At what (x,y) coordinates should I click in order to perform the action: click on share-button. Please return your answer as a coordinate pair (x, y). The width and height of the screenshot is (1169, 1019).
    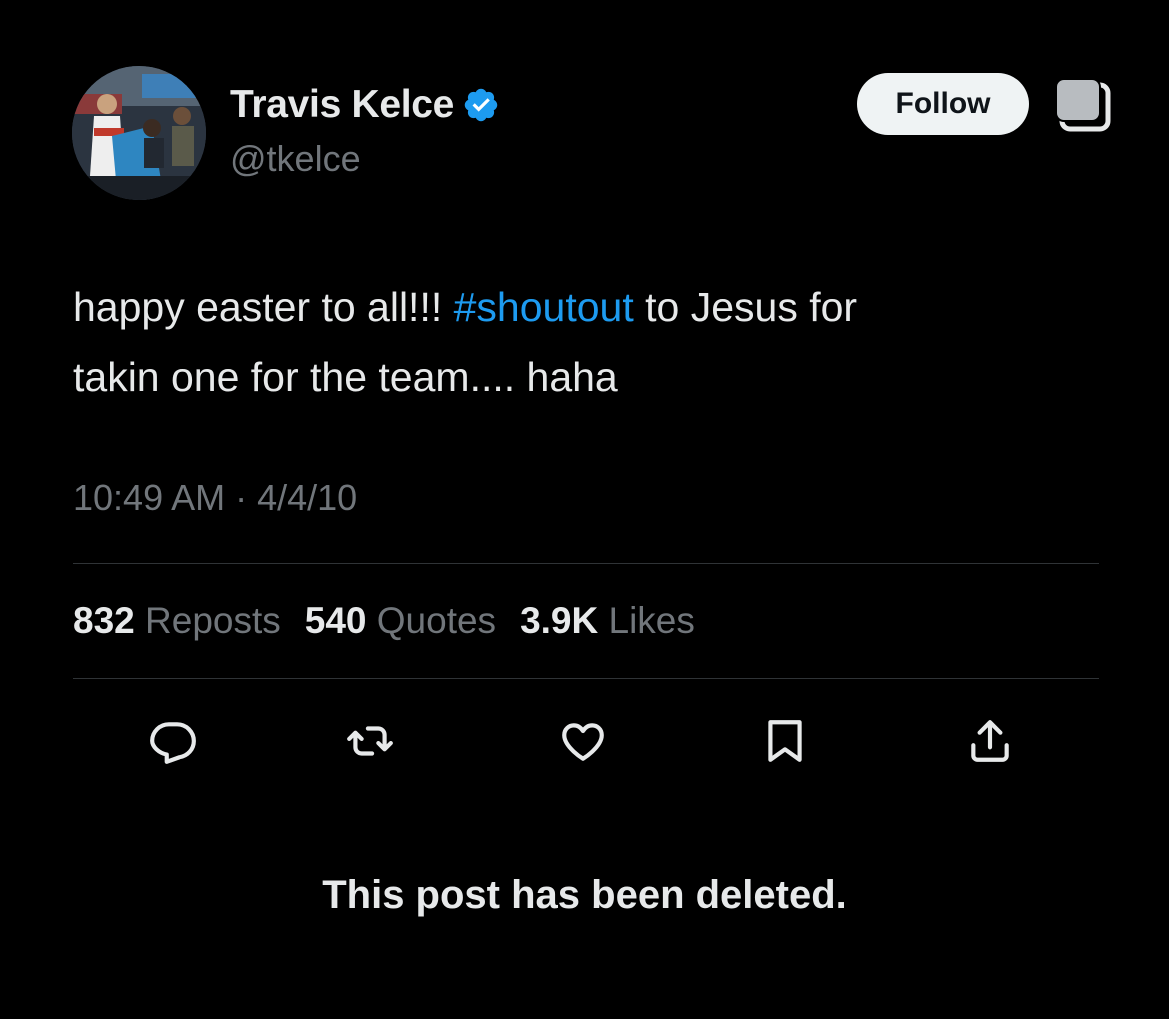
    Looking at the image, I should click on (990, 741).